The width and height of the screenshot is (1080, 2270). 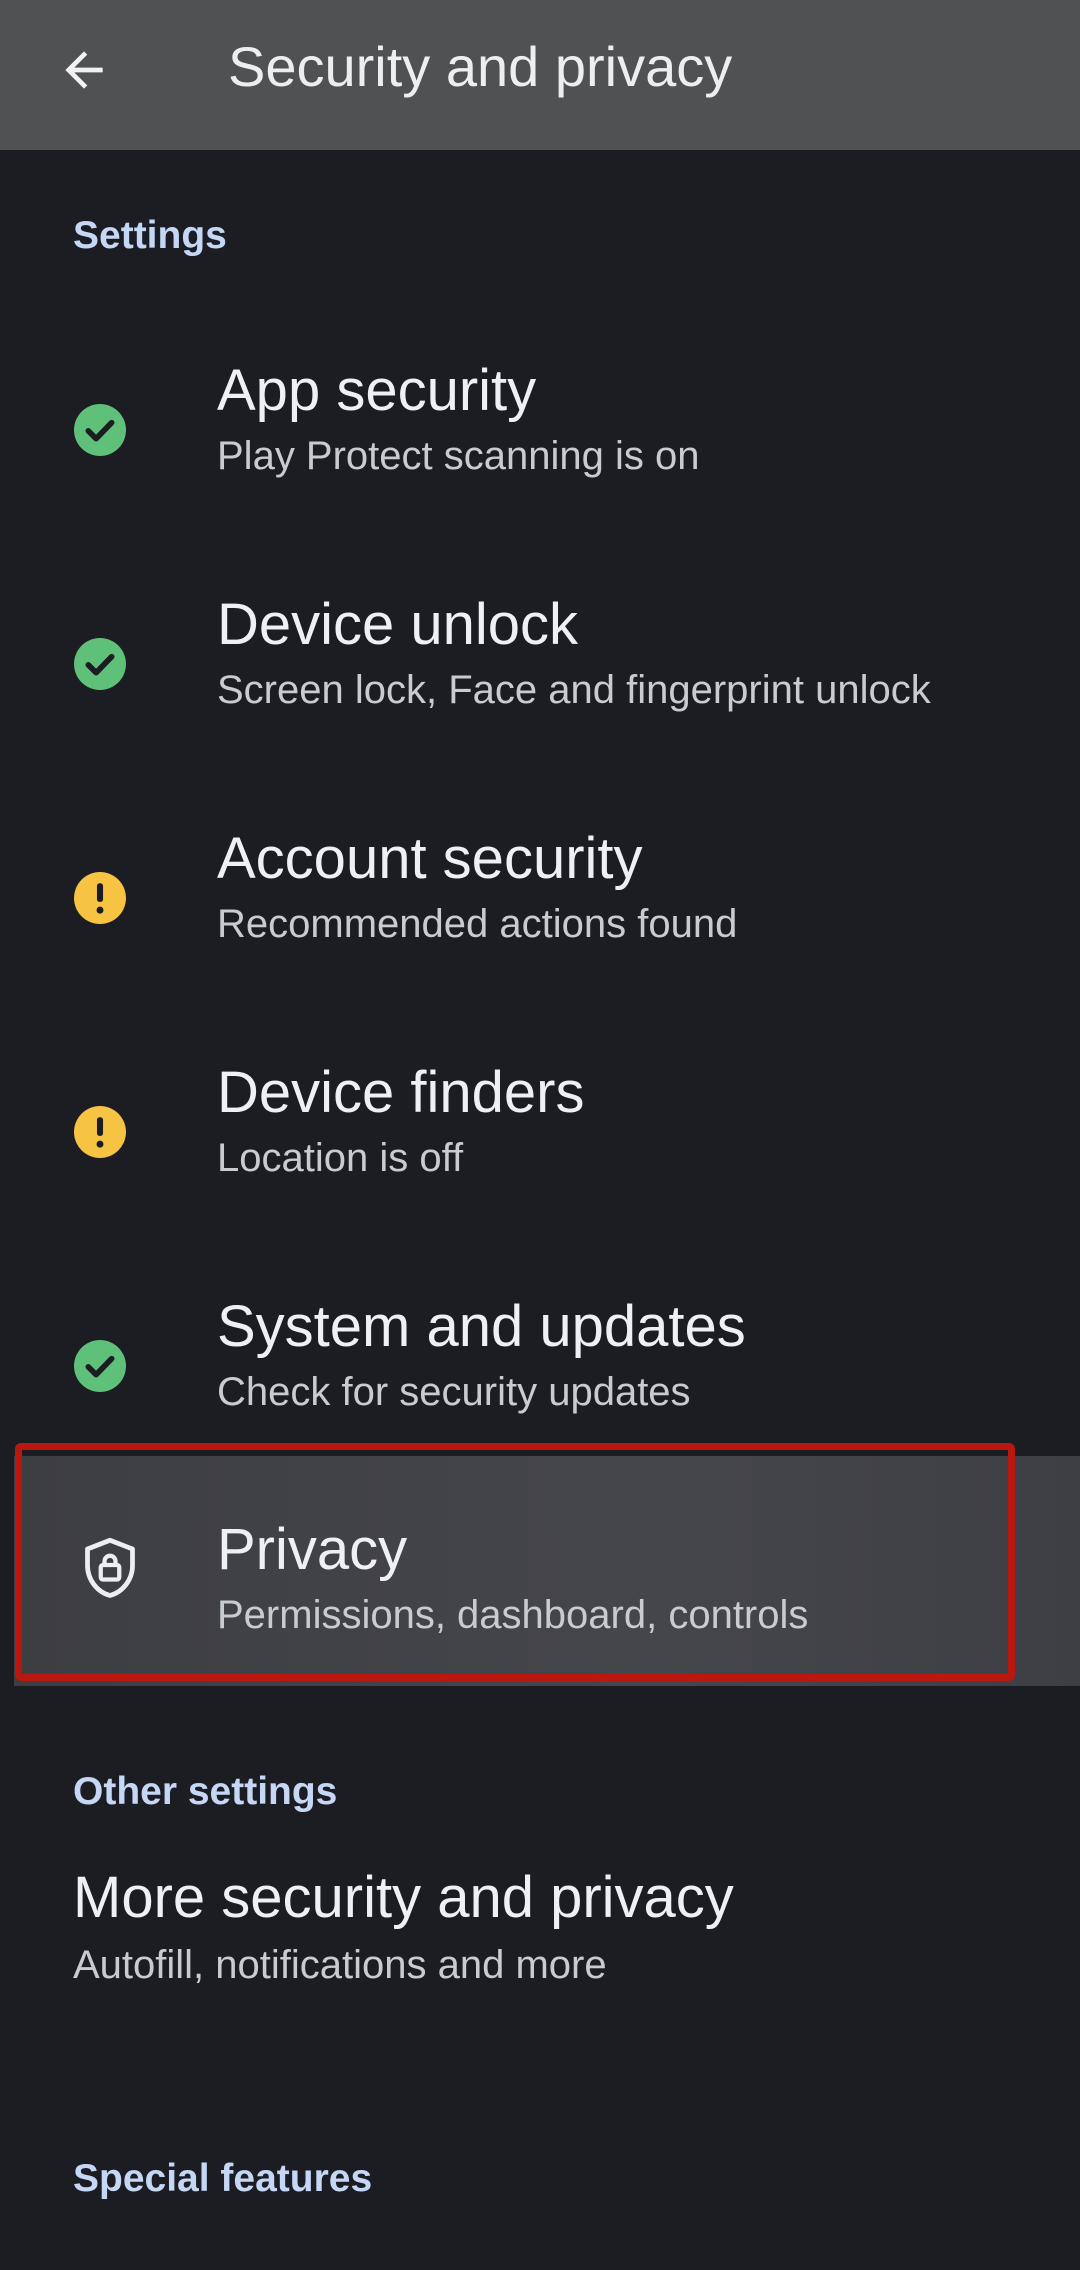 I want to click on item-subtitle: Play Protect scanning is on, so click(x=458, y=456).